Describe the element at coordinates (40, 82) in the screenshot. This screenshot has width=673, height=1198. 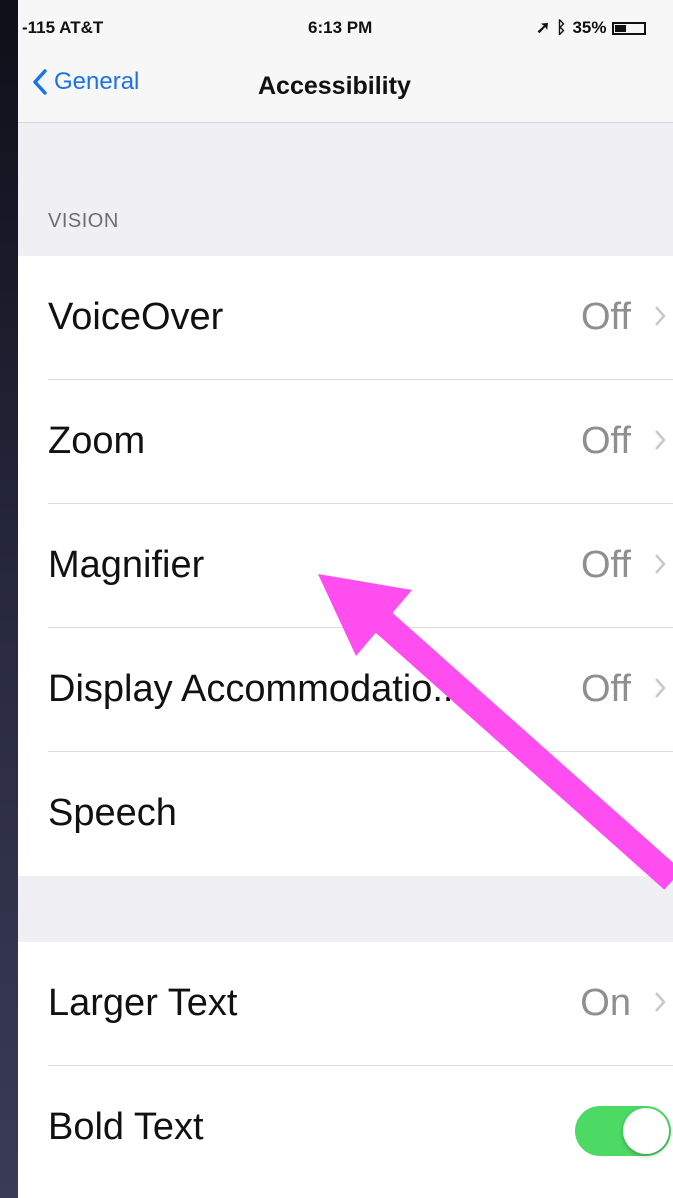
I see `chevron-back-icon` at that location.